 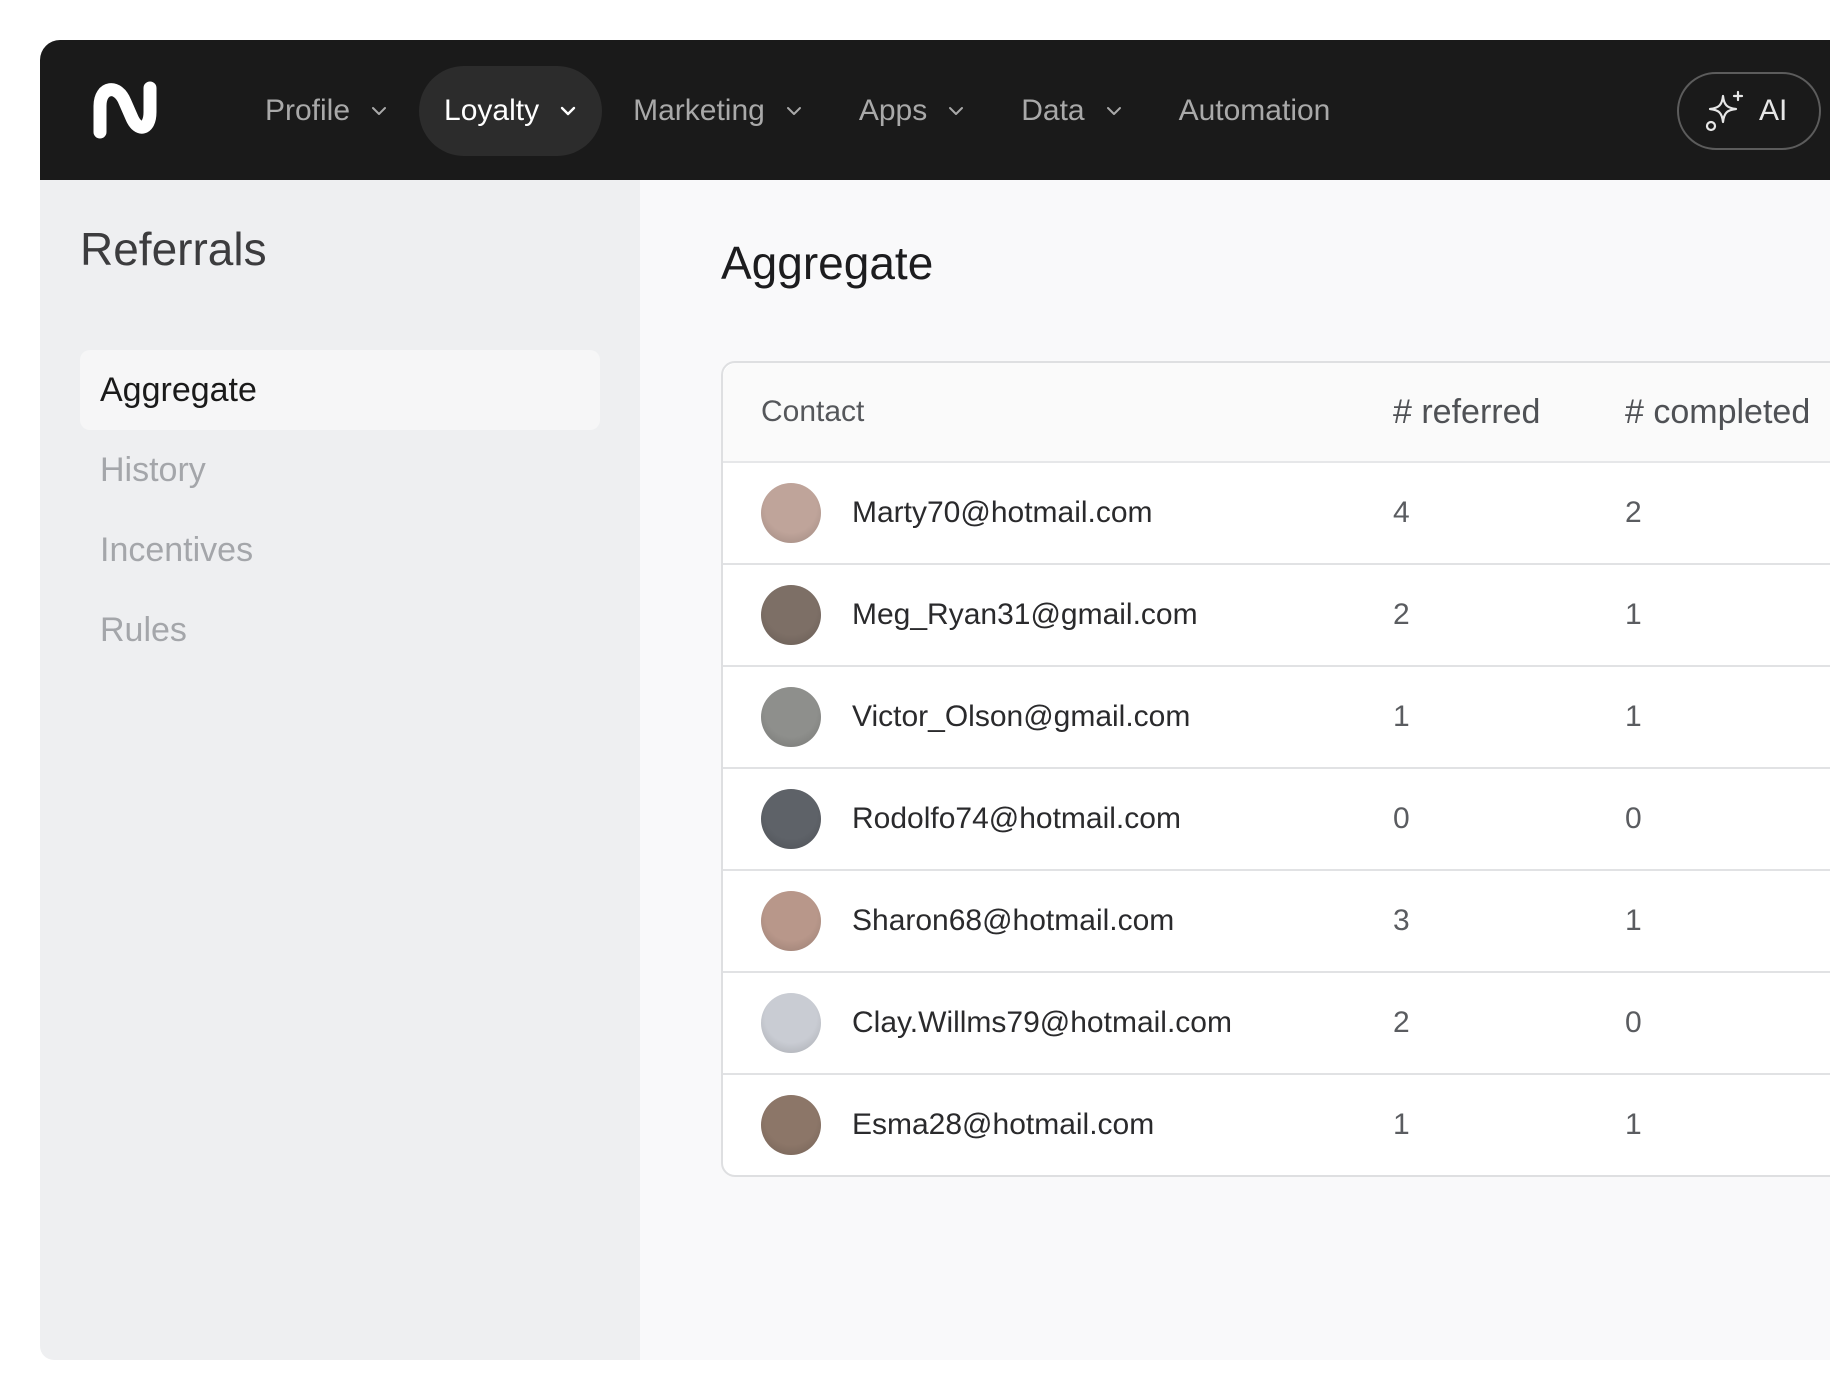 I want to click on table-row: Sharon68@hotmail.com 3 1, so click(x=1276, y=922).